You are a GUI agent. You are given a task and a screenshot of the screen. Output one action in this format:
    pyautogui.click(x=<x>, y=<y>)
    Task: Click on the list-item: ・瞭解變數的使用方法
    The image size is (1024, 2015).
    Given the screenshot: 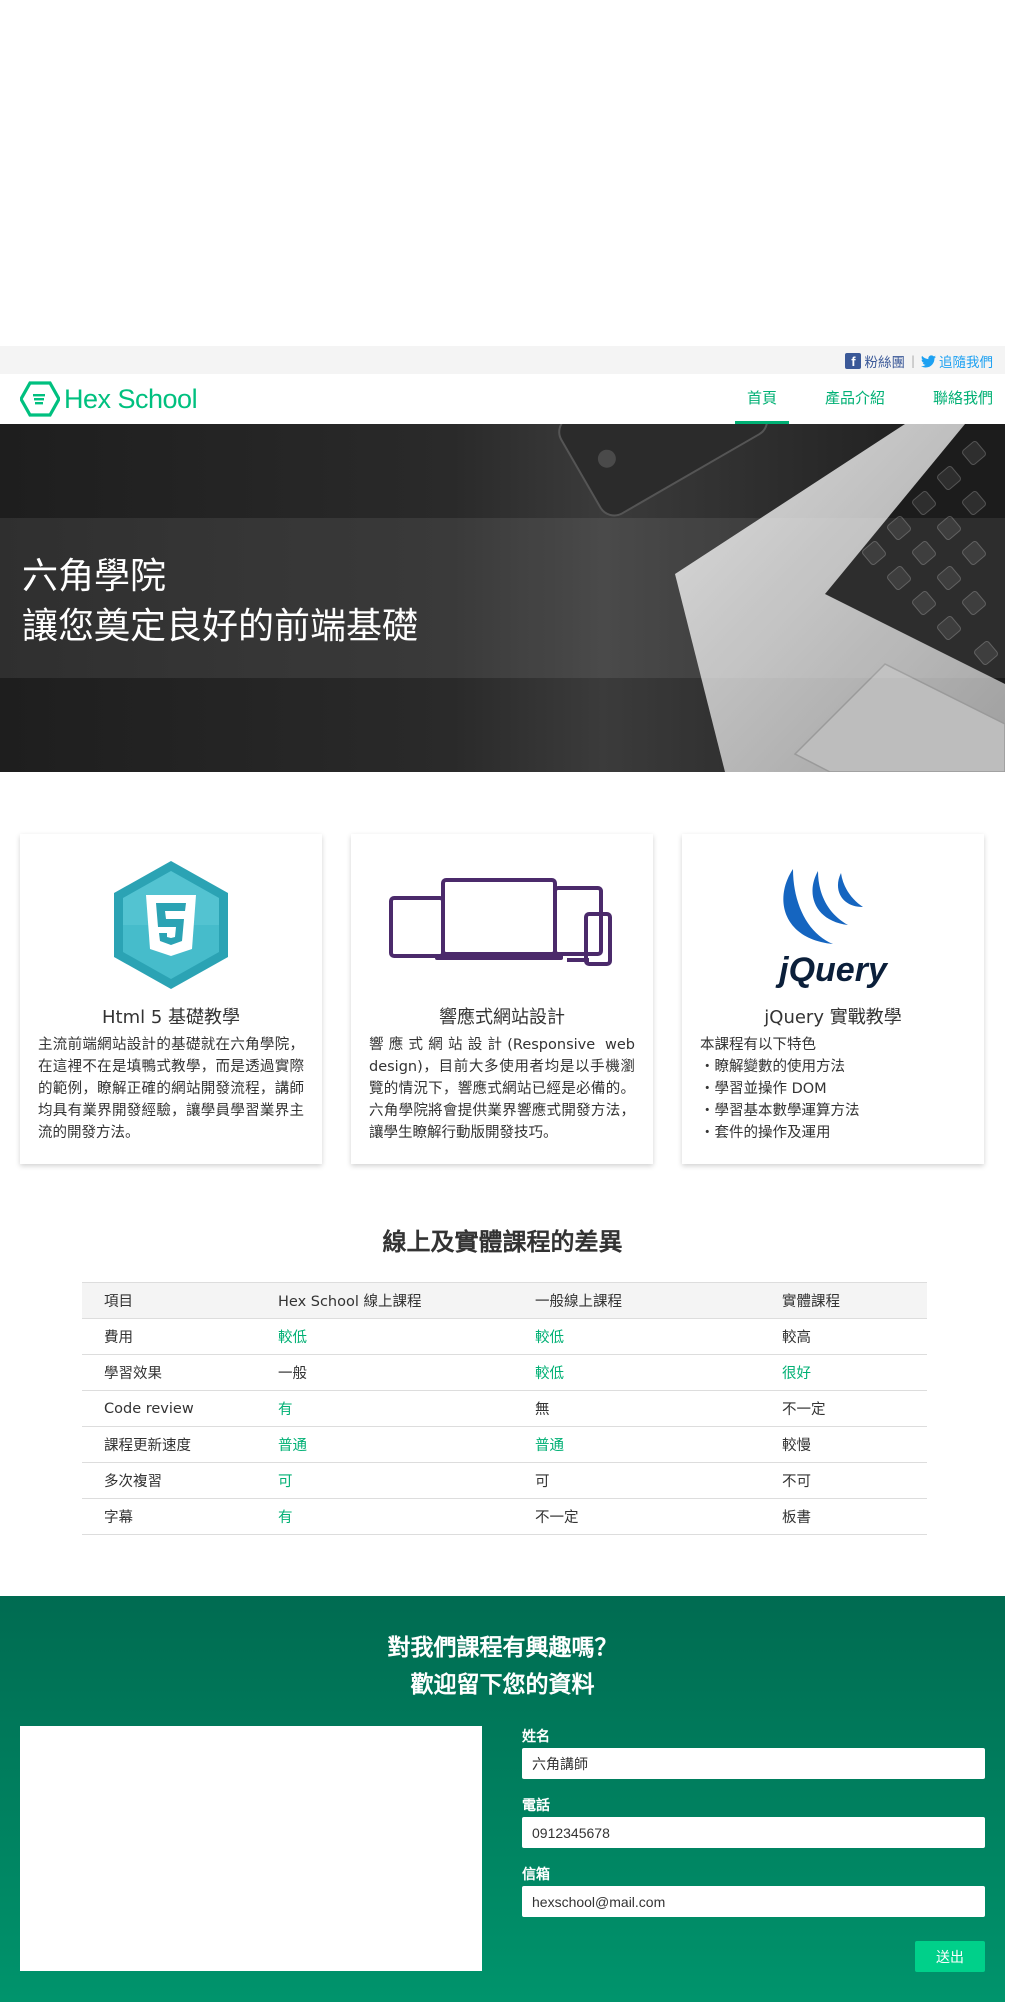 What is the action you would take?
    pyautogui.click(x=772, y=1067)
    